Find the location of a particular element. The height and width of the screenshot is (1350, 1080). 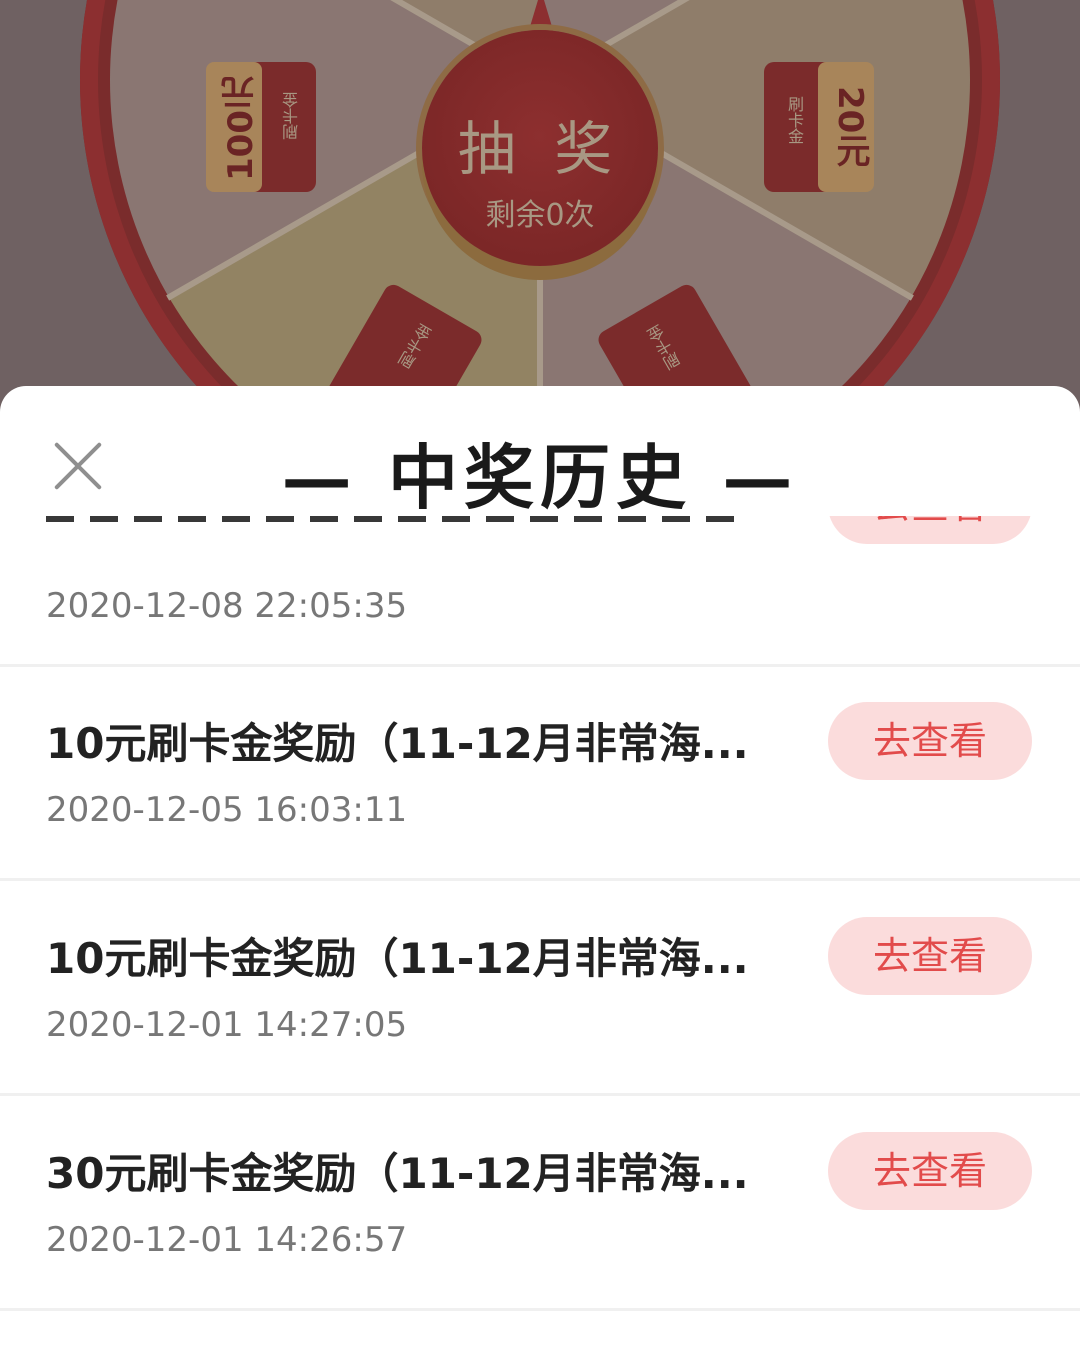

row-date: 2020-12-05 16:03:11 is located at coordinates (227, 810).